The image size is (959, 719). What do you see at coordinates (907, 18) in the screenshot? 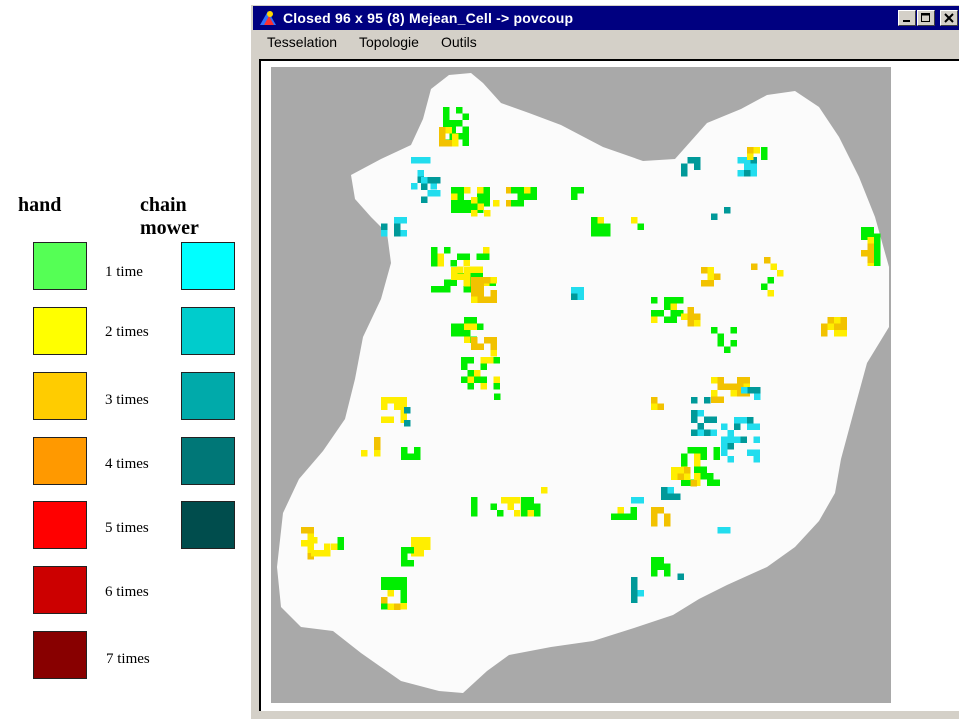
I see `minimize-button` at bounding box center [907, 18].